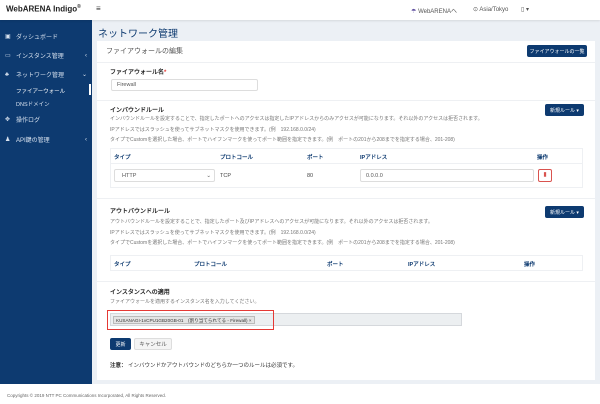 The height and width of the screenshot is (404, 600). I want to click on outbound-title: アウトバウンドルール, so click(140, 212).